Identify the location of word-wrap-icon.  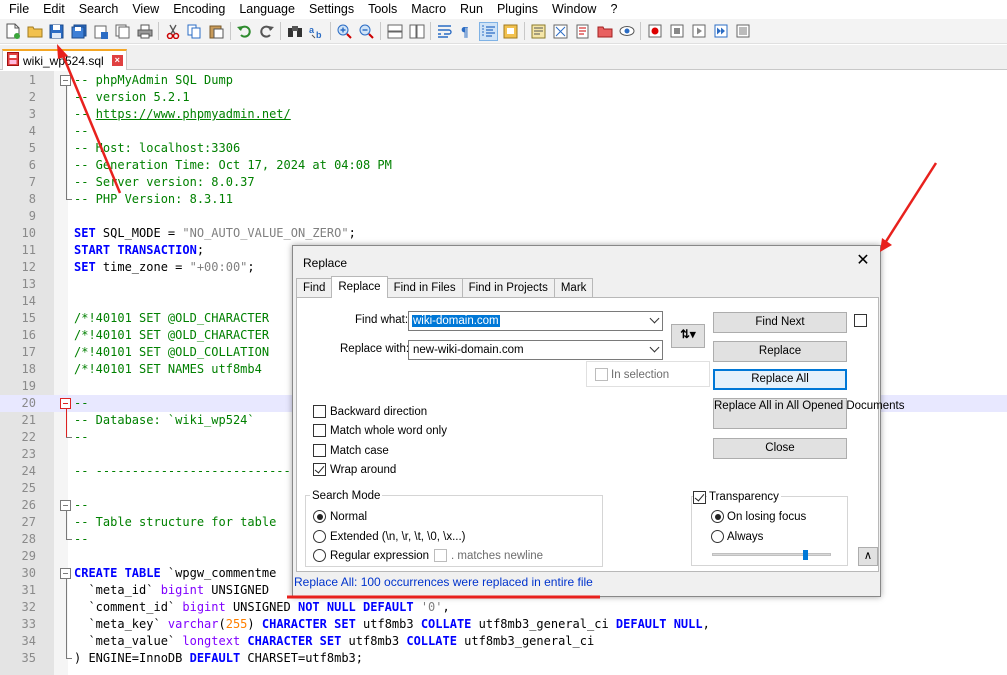
(444, 31).